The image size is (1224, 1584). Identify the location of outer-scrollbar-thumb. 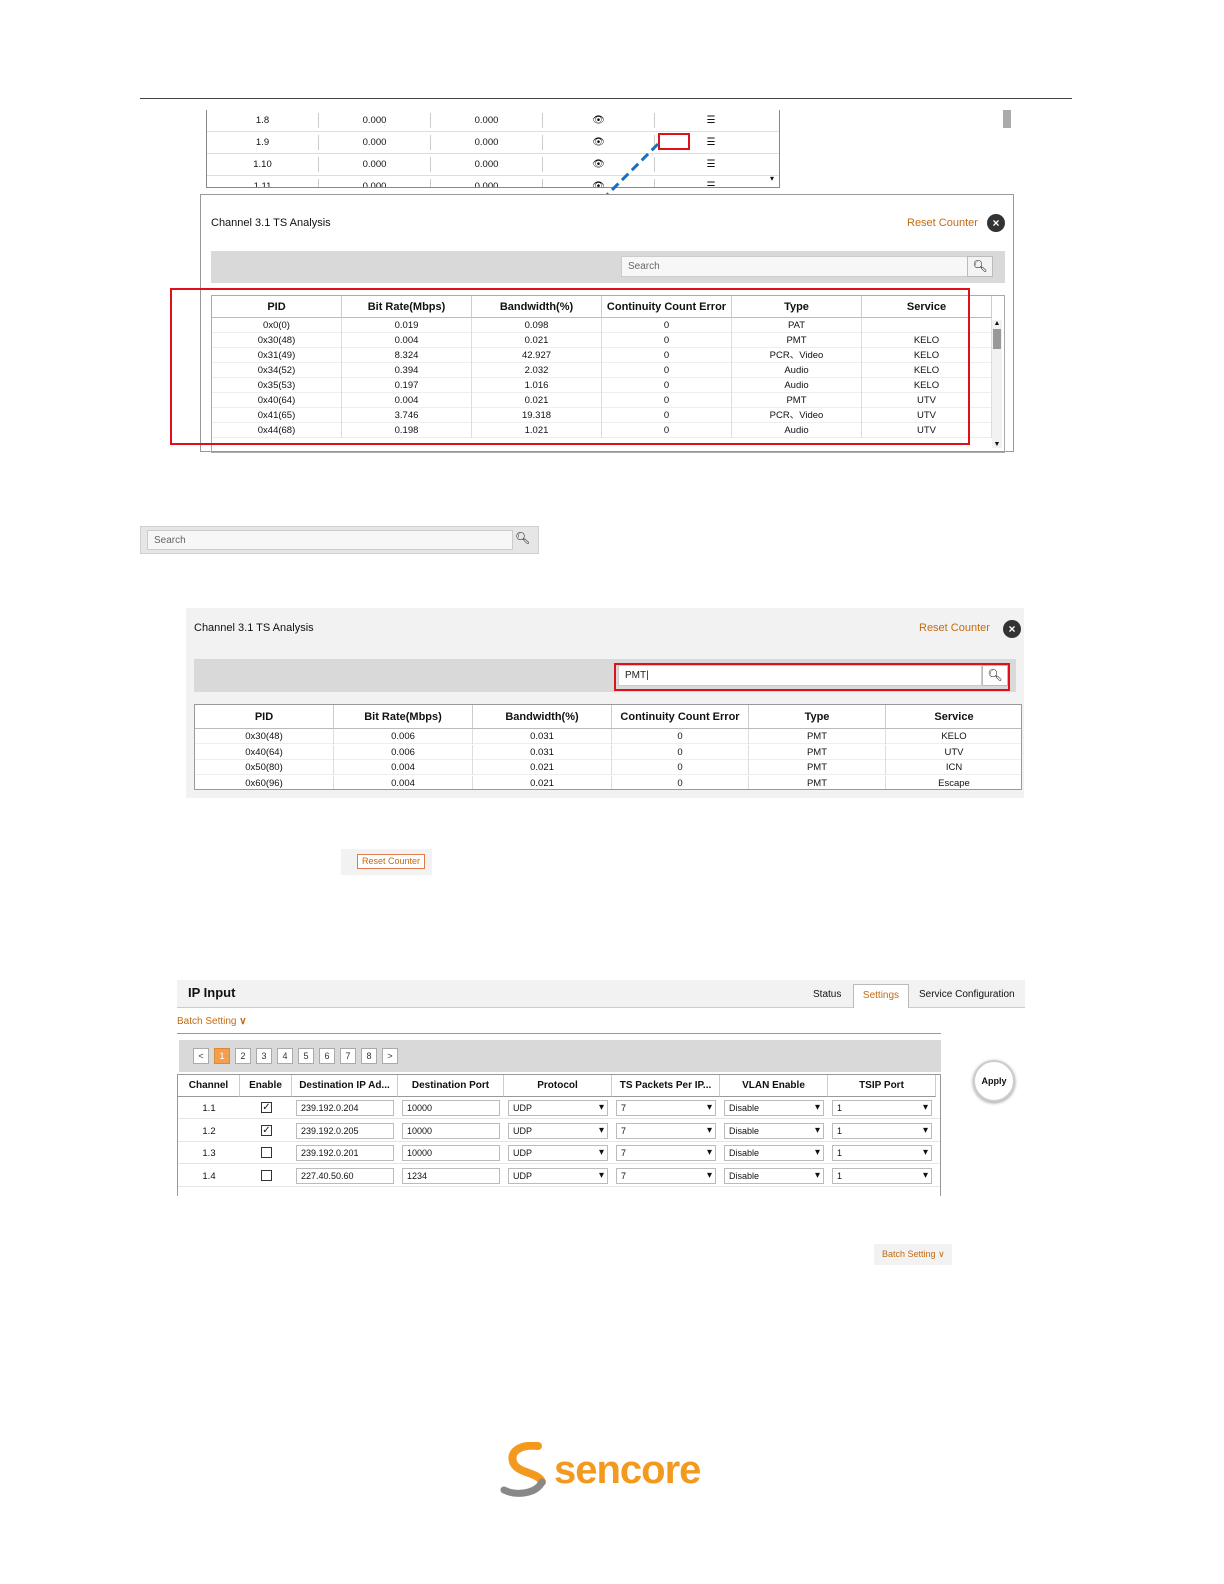
(1007, 119).